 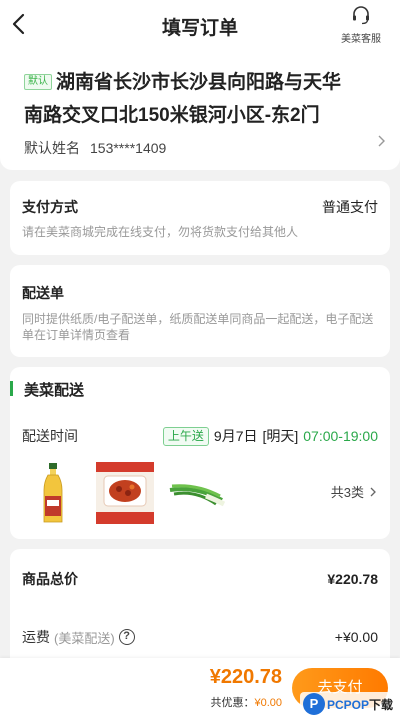 I want to click on default-address-tag: 默认, so click(x=38, y=82).